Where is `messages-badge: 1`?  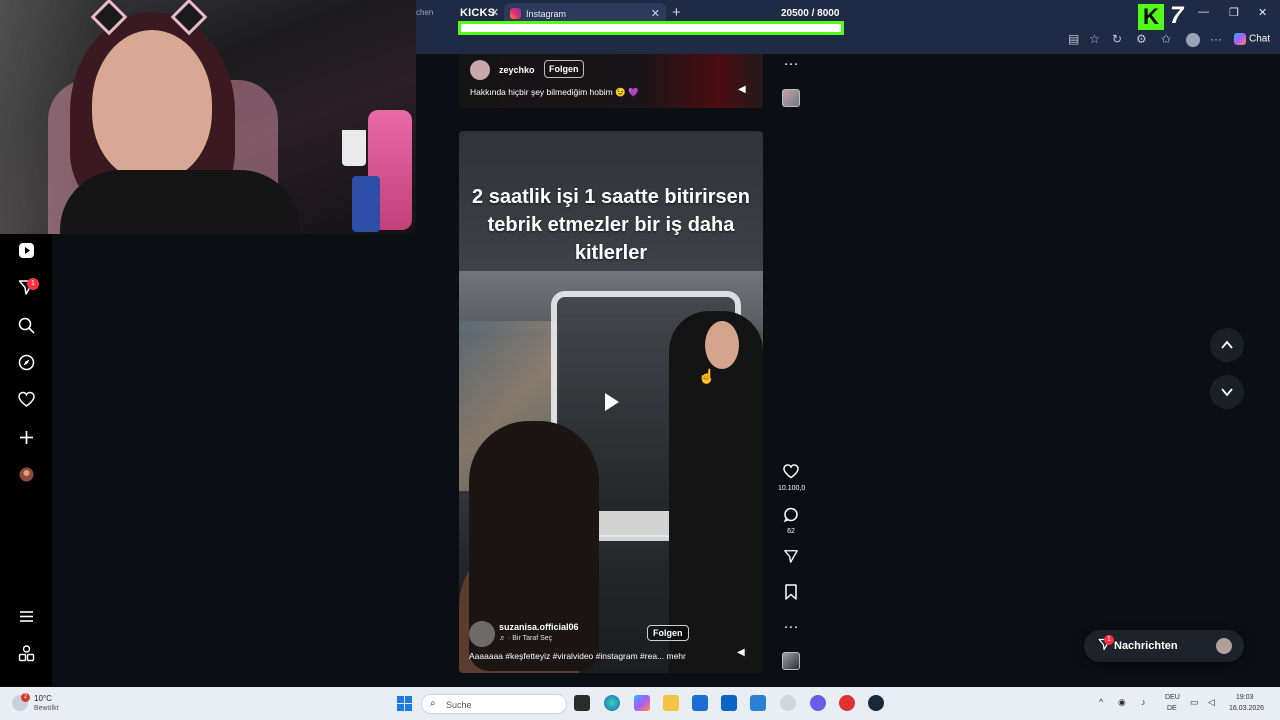
messages-badge: 1 is located at coordinates (1109, 640).